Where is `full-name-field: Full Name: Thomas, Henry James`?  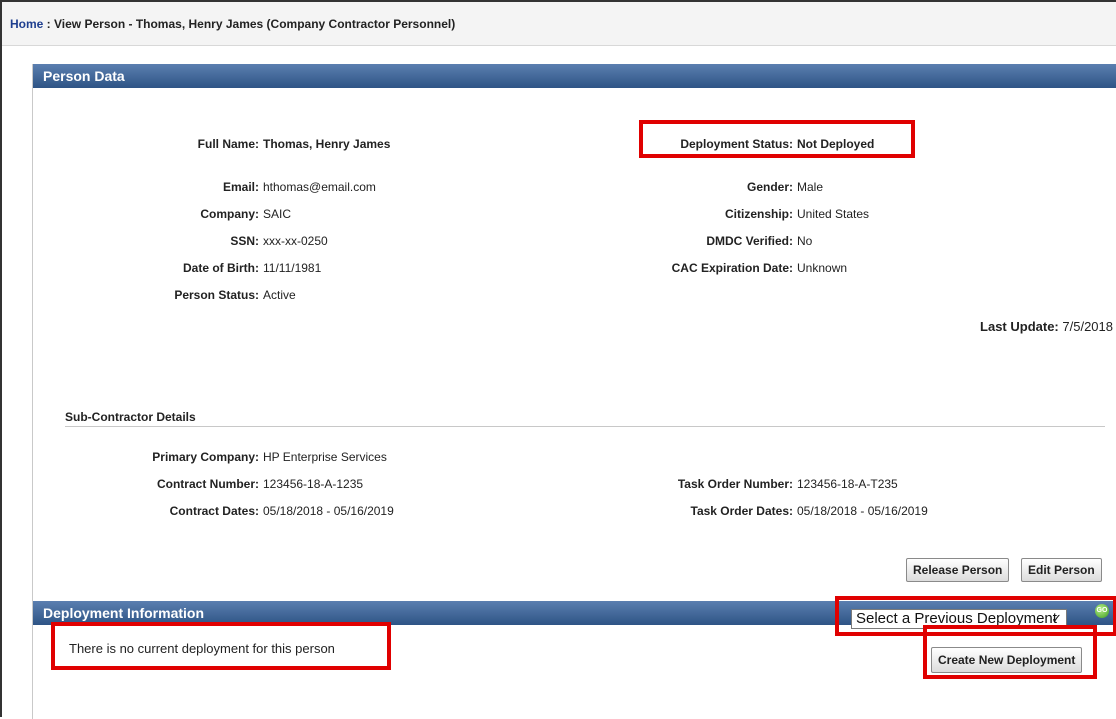 full-name-field: Full Name: Thomas, Henry James is located at coordinates (294, 144).